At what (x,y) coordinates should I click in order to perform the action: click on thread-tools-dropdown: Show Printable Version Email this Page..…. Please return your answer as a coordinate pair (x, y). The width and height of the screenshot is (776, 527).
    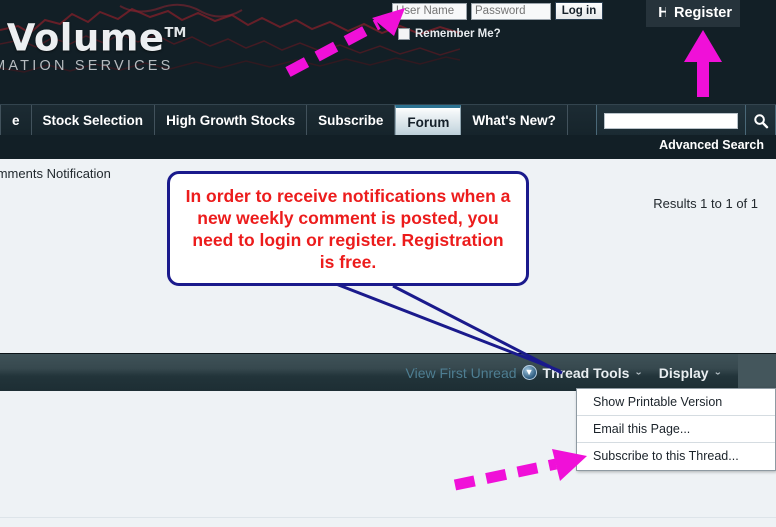
    Looking at the image, I should click on (676, 429).